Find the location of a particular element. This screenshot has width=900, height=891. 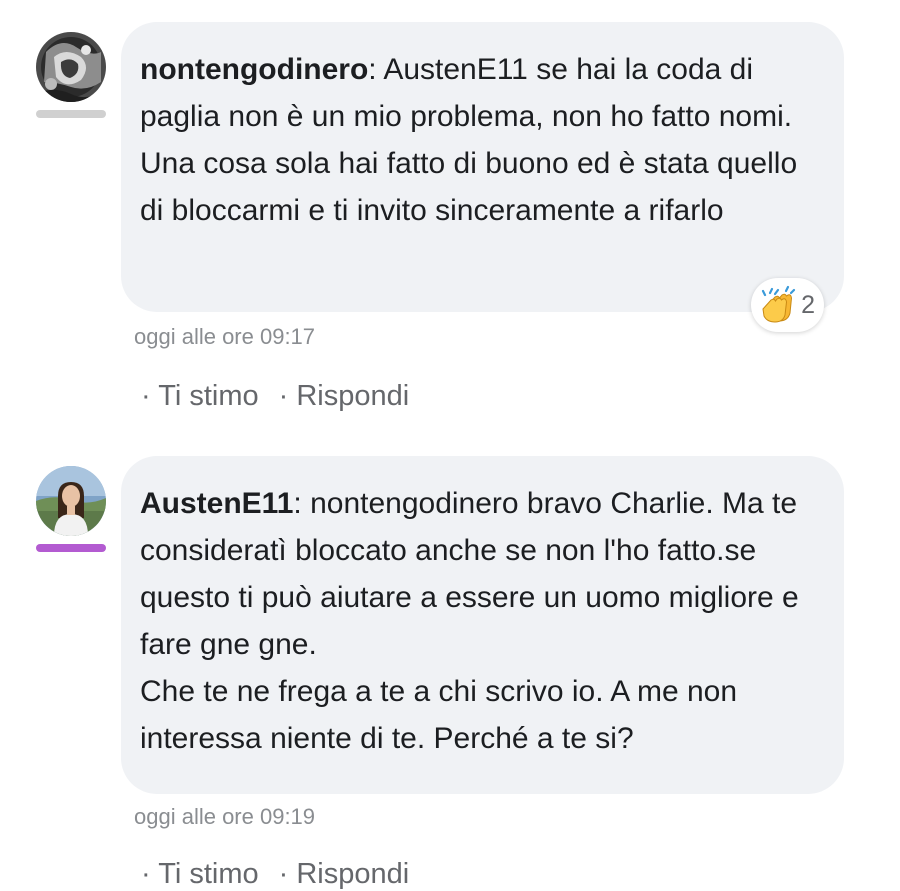

comment-author: nontengodinero is located at coordinates (254, 69).